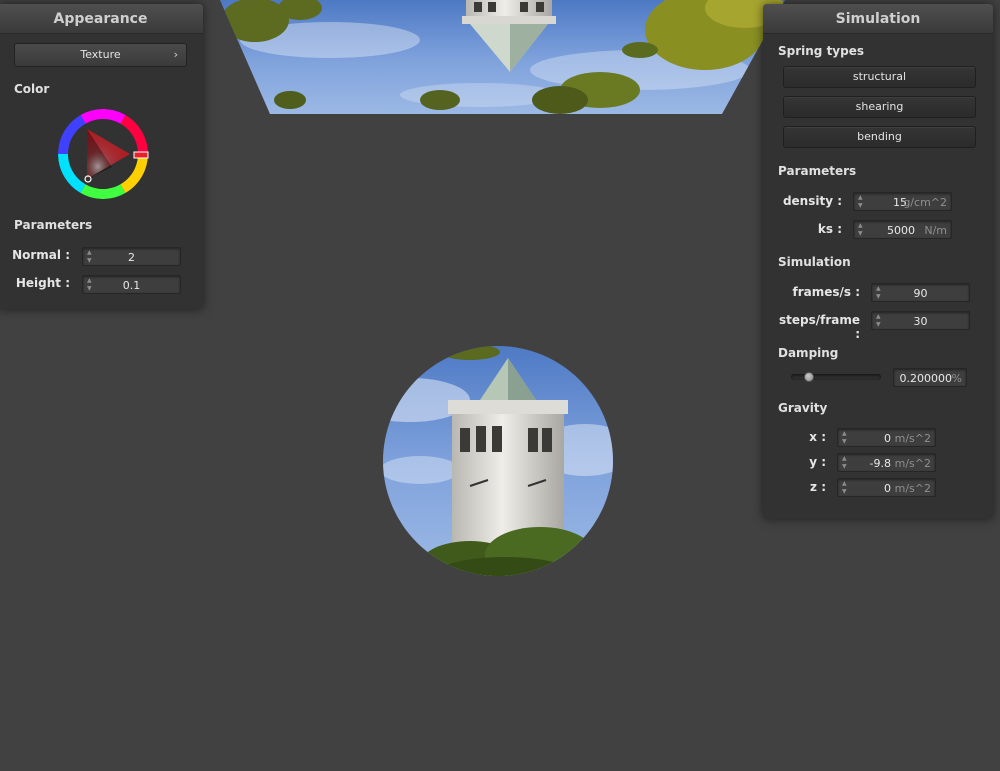 Image resolution: width=1000 pixels, height=771 pixels. What do you see at coordinates (808, 353) in the screenshot?
I see `damping-label: Damping` at bounding box center [808, 353].